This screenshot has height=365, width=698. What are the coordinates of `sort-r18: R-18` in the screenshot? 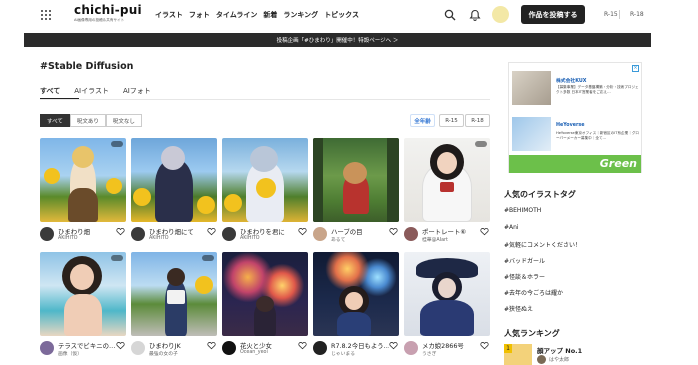 It's located at (477, 120).